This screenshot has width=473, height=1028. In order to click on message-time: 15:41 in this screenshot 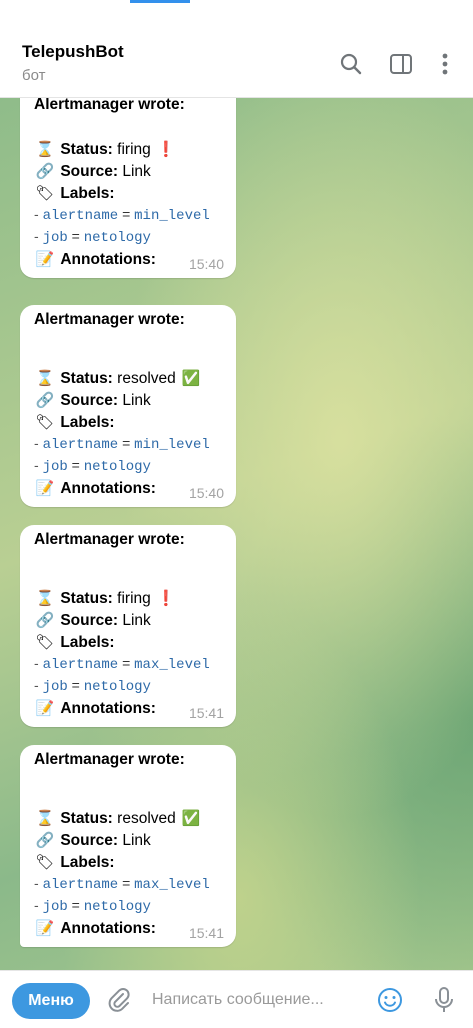, I will do `click(206, 933)`.